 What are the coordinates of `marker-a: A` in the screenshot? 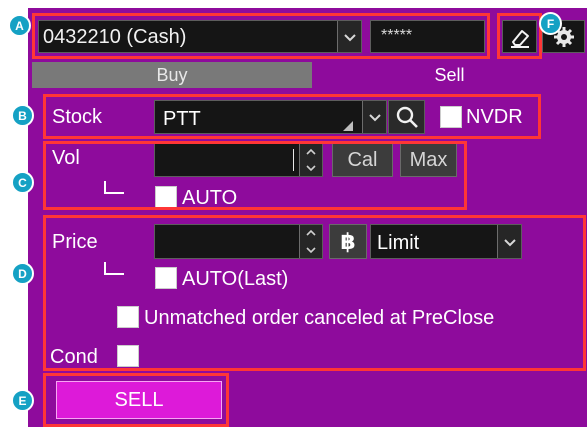 It's located at (19, 25).